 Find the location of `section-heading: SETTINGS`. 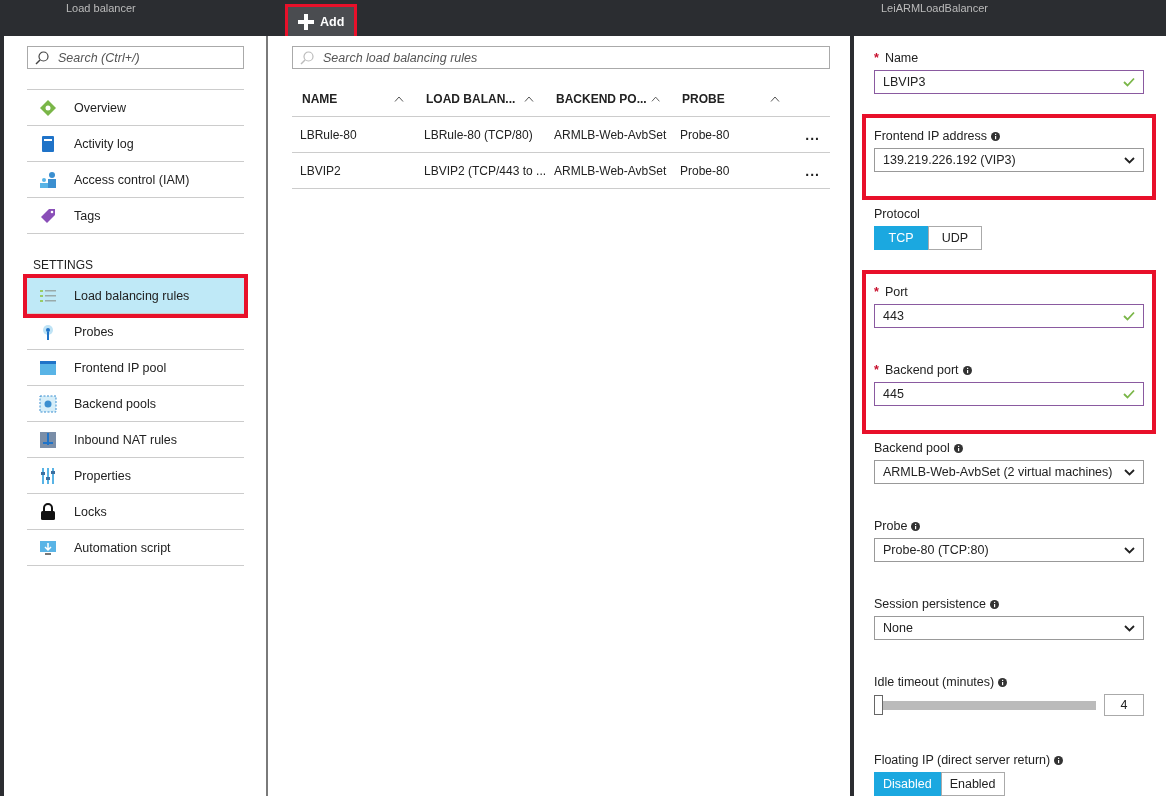

section-heading: SETTINGS is located at coordinates (63, 265).